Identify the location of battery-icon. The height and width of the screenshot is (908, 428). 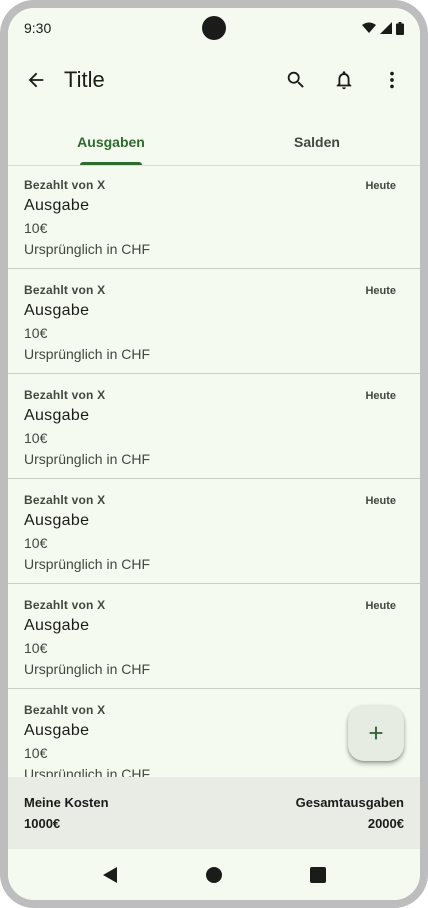
(400, 28).